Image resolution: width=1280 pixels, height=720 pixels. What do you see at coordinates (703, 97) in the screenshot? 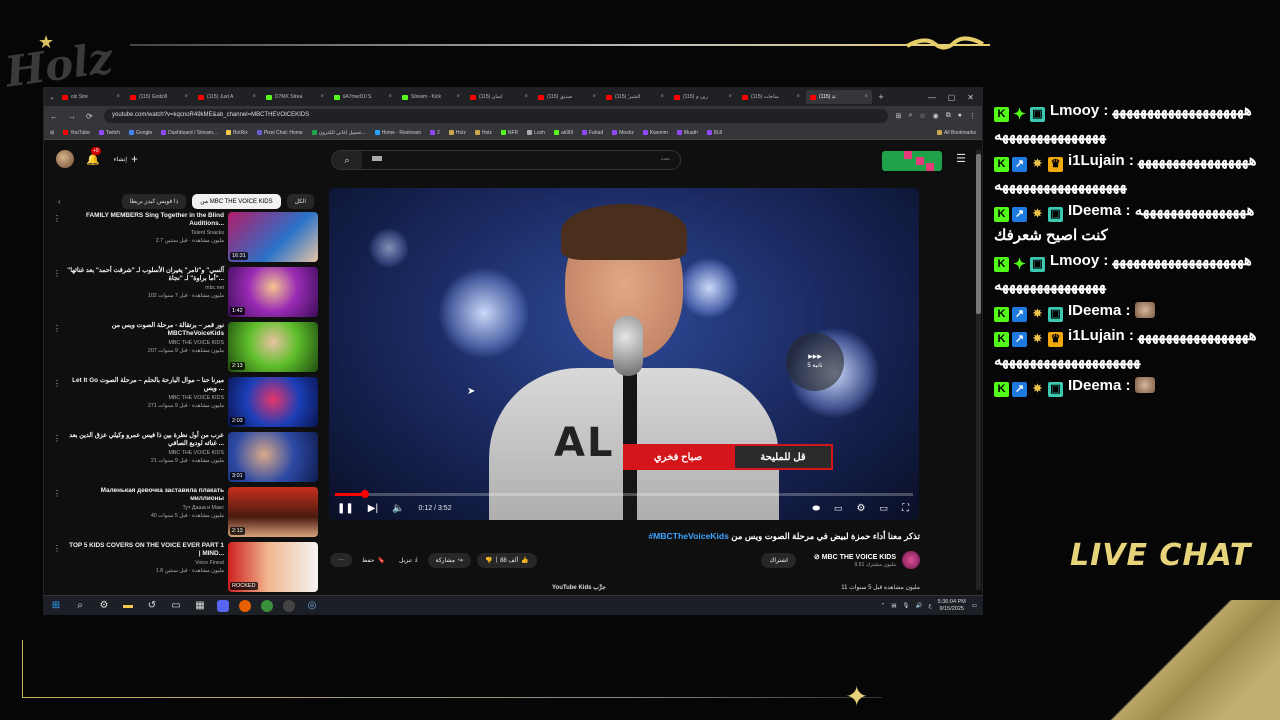
I see `browser-tab: (115) زين م ×` at bounding box center [703, 97].